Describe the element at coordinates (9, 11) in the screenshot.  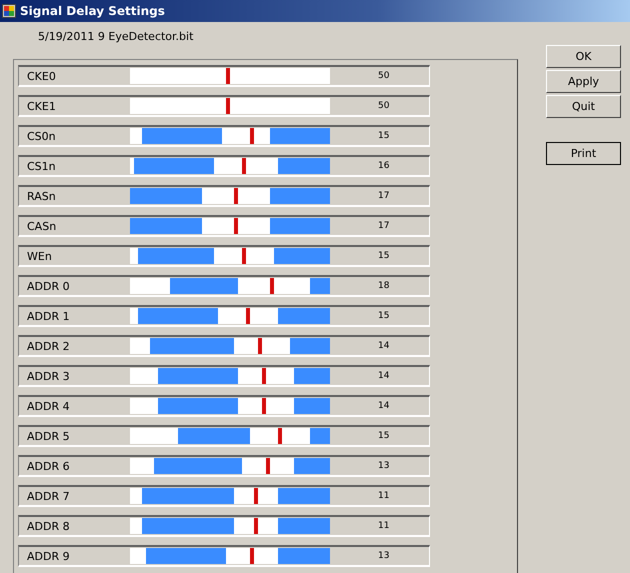
I see `app-icon` at that location.